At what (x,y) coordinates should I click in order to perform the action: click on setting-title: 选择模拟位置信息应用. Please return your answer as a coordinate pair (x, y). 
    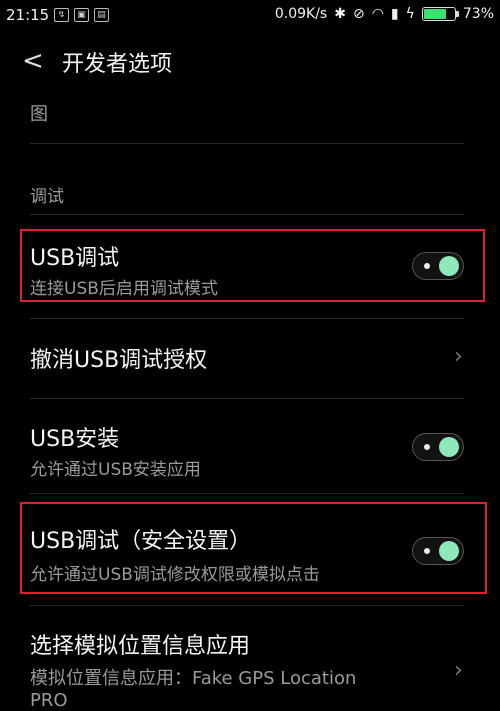
    Looking at the image, I should click on (140, 646).